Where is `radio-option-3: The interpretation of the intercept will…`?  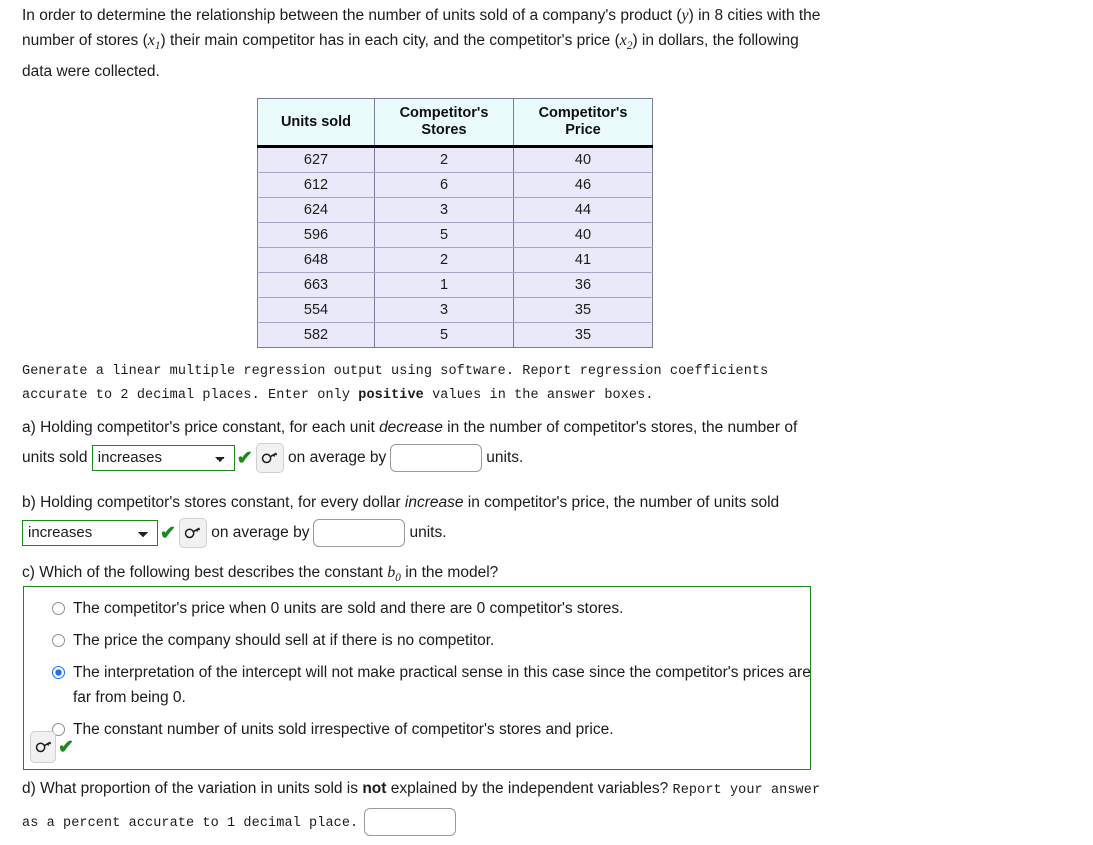
radio-option-3: The interpretation of the intercept will… is located at coordinates (432, 685).